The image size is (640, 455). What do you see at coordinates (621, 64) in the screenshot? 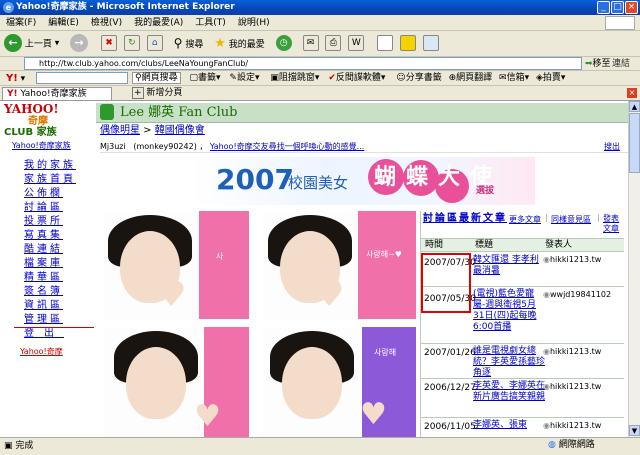
I see `links-button: 連結` at bounding box center [621, 64].